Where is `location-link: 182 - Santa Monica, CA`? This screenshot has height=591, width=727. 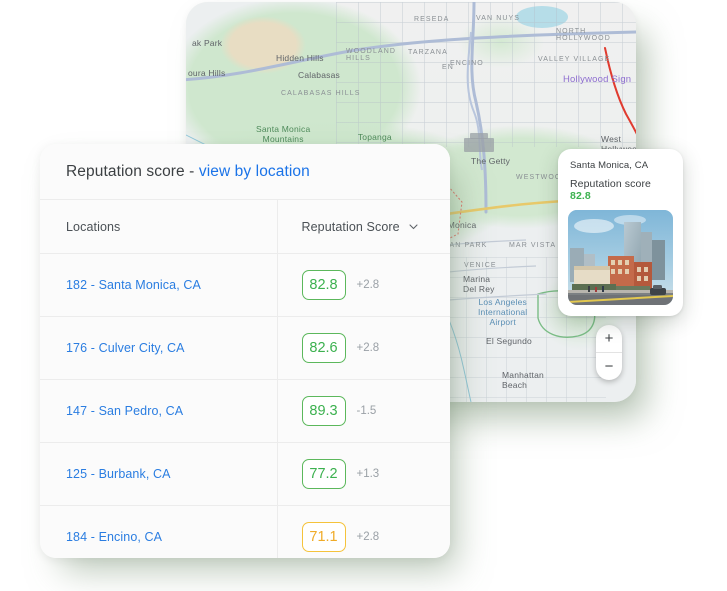
location-link: 182 - Santa Monica, CA is located at coordinates (133, 285).